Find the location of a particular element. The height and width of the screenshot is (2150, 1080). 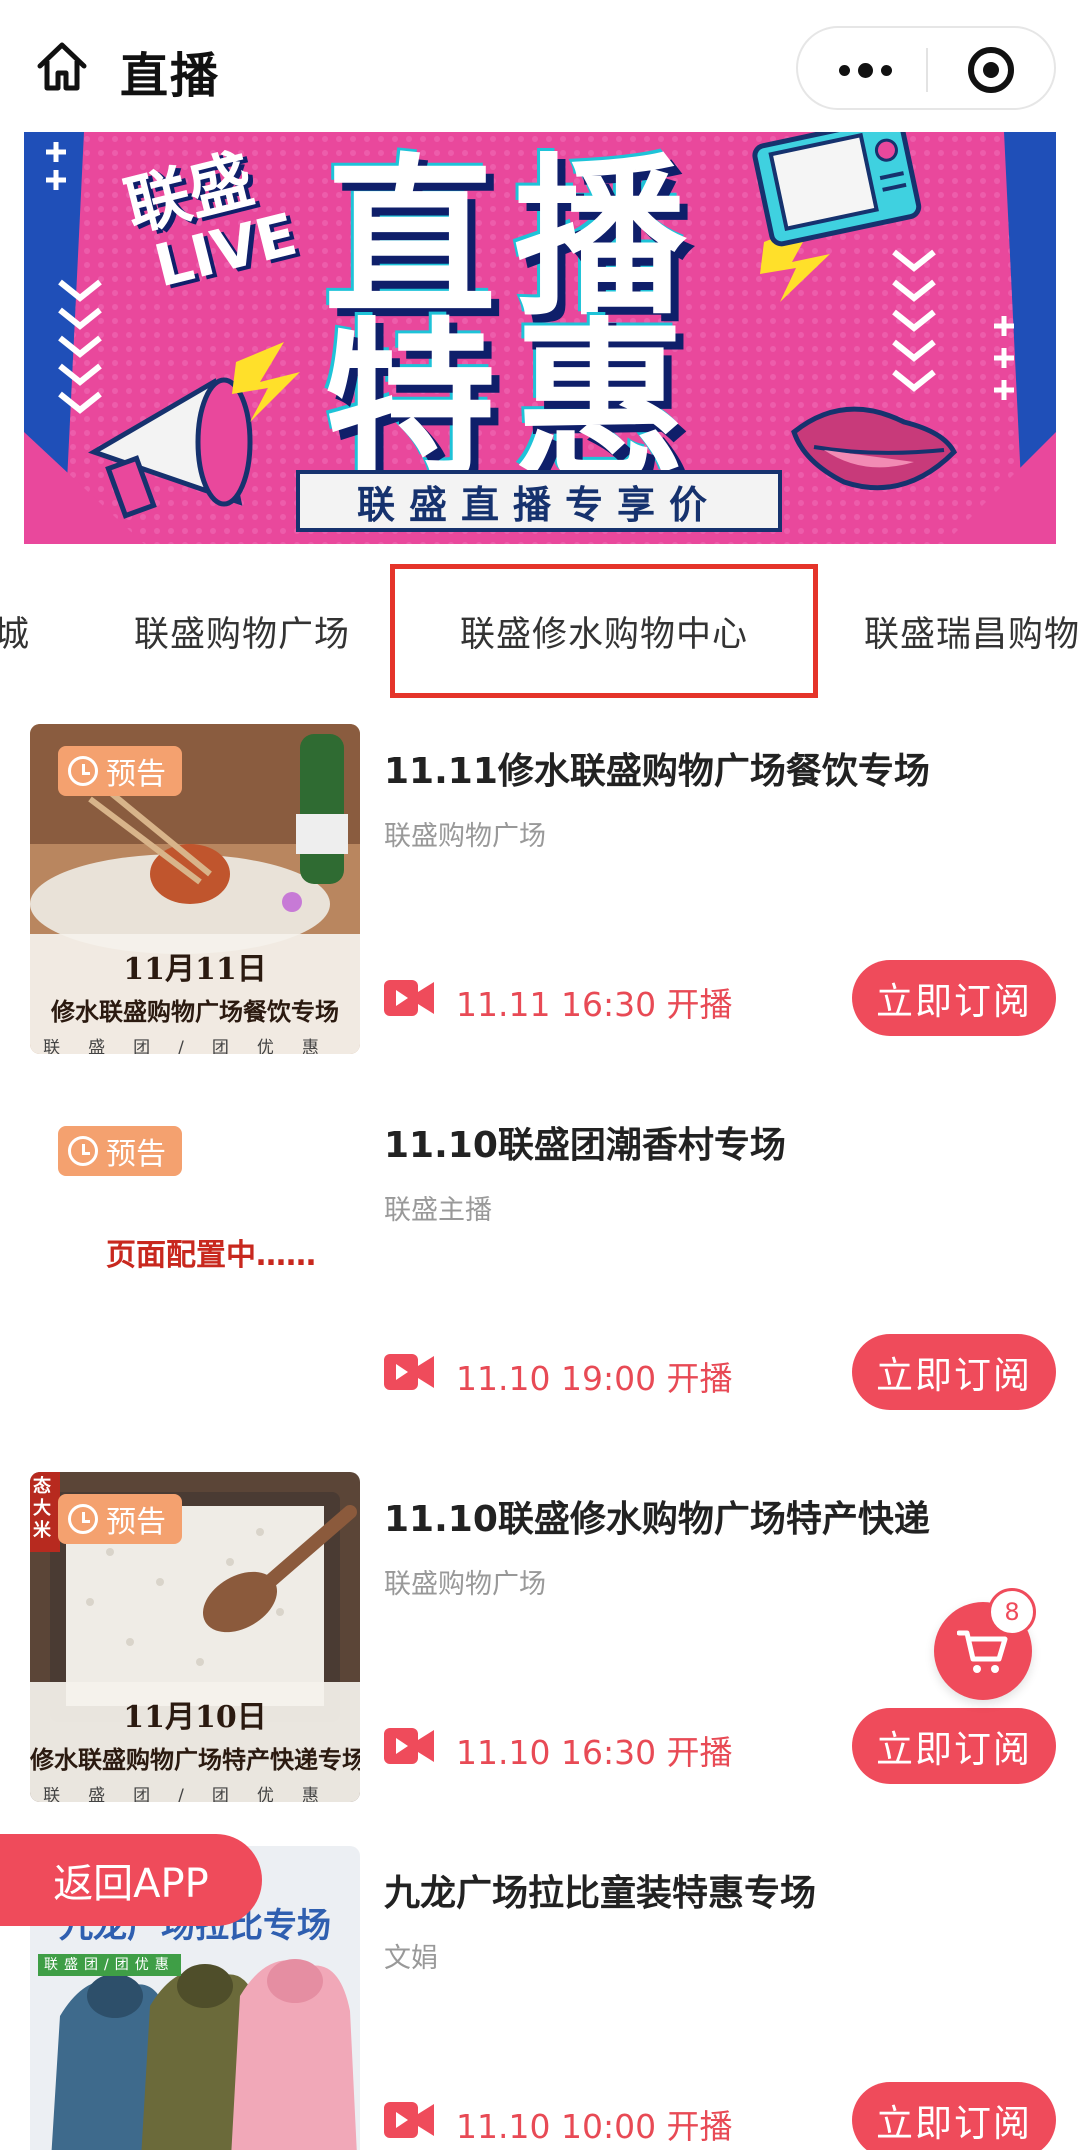

cart-count-badge: 8 is located at coordinates (1012, 1612).